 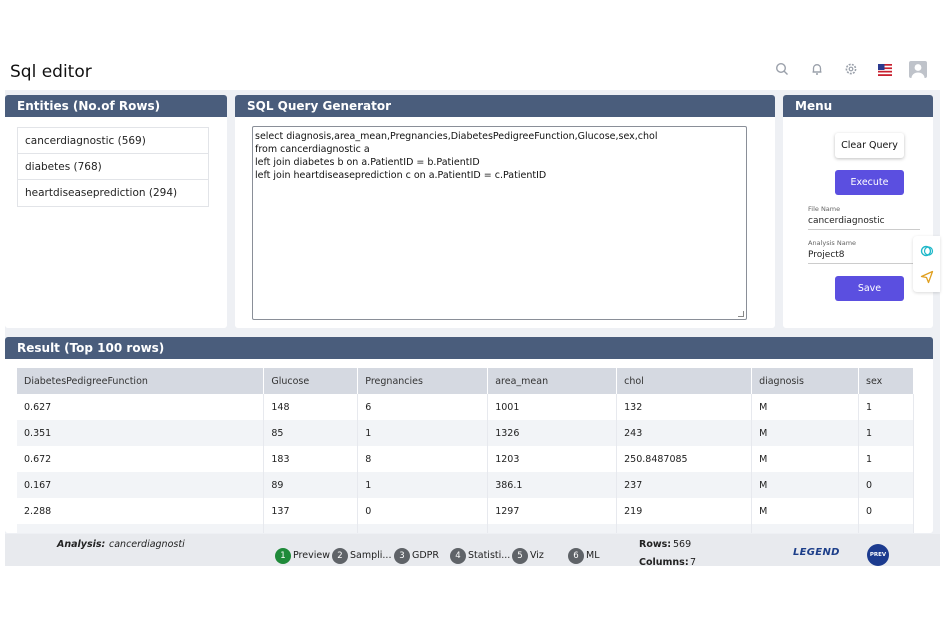 What do you see at coordinates (593, 555) in the screenshot?
I see `step-label: ML` at bounding box center [593, 555].